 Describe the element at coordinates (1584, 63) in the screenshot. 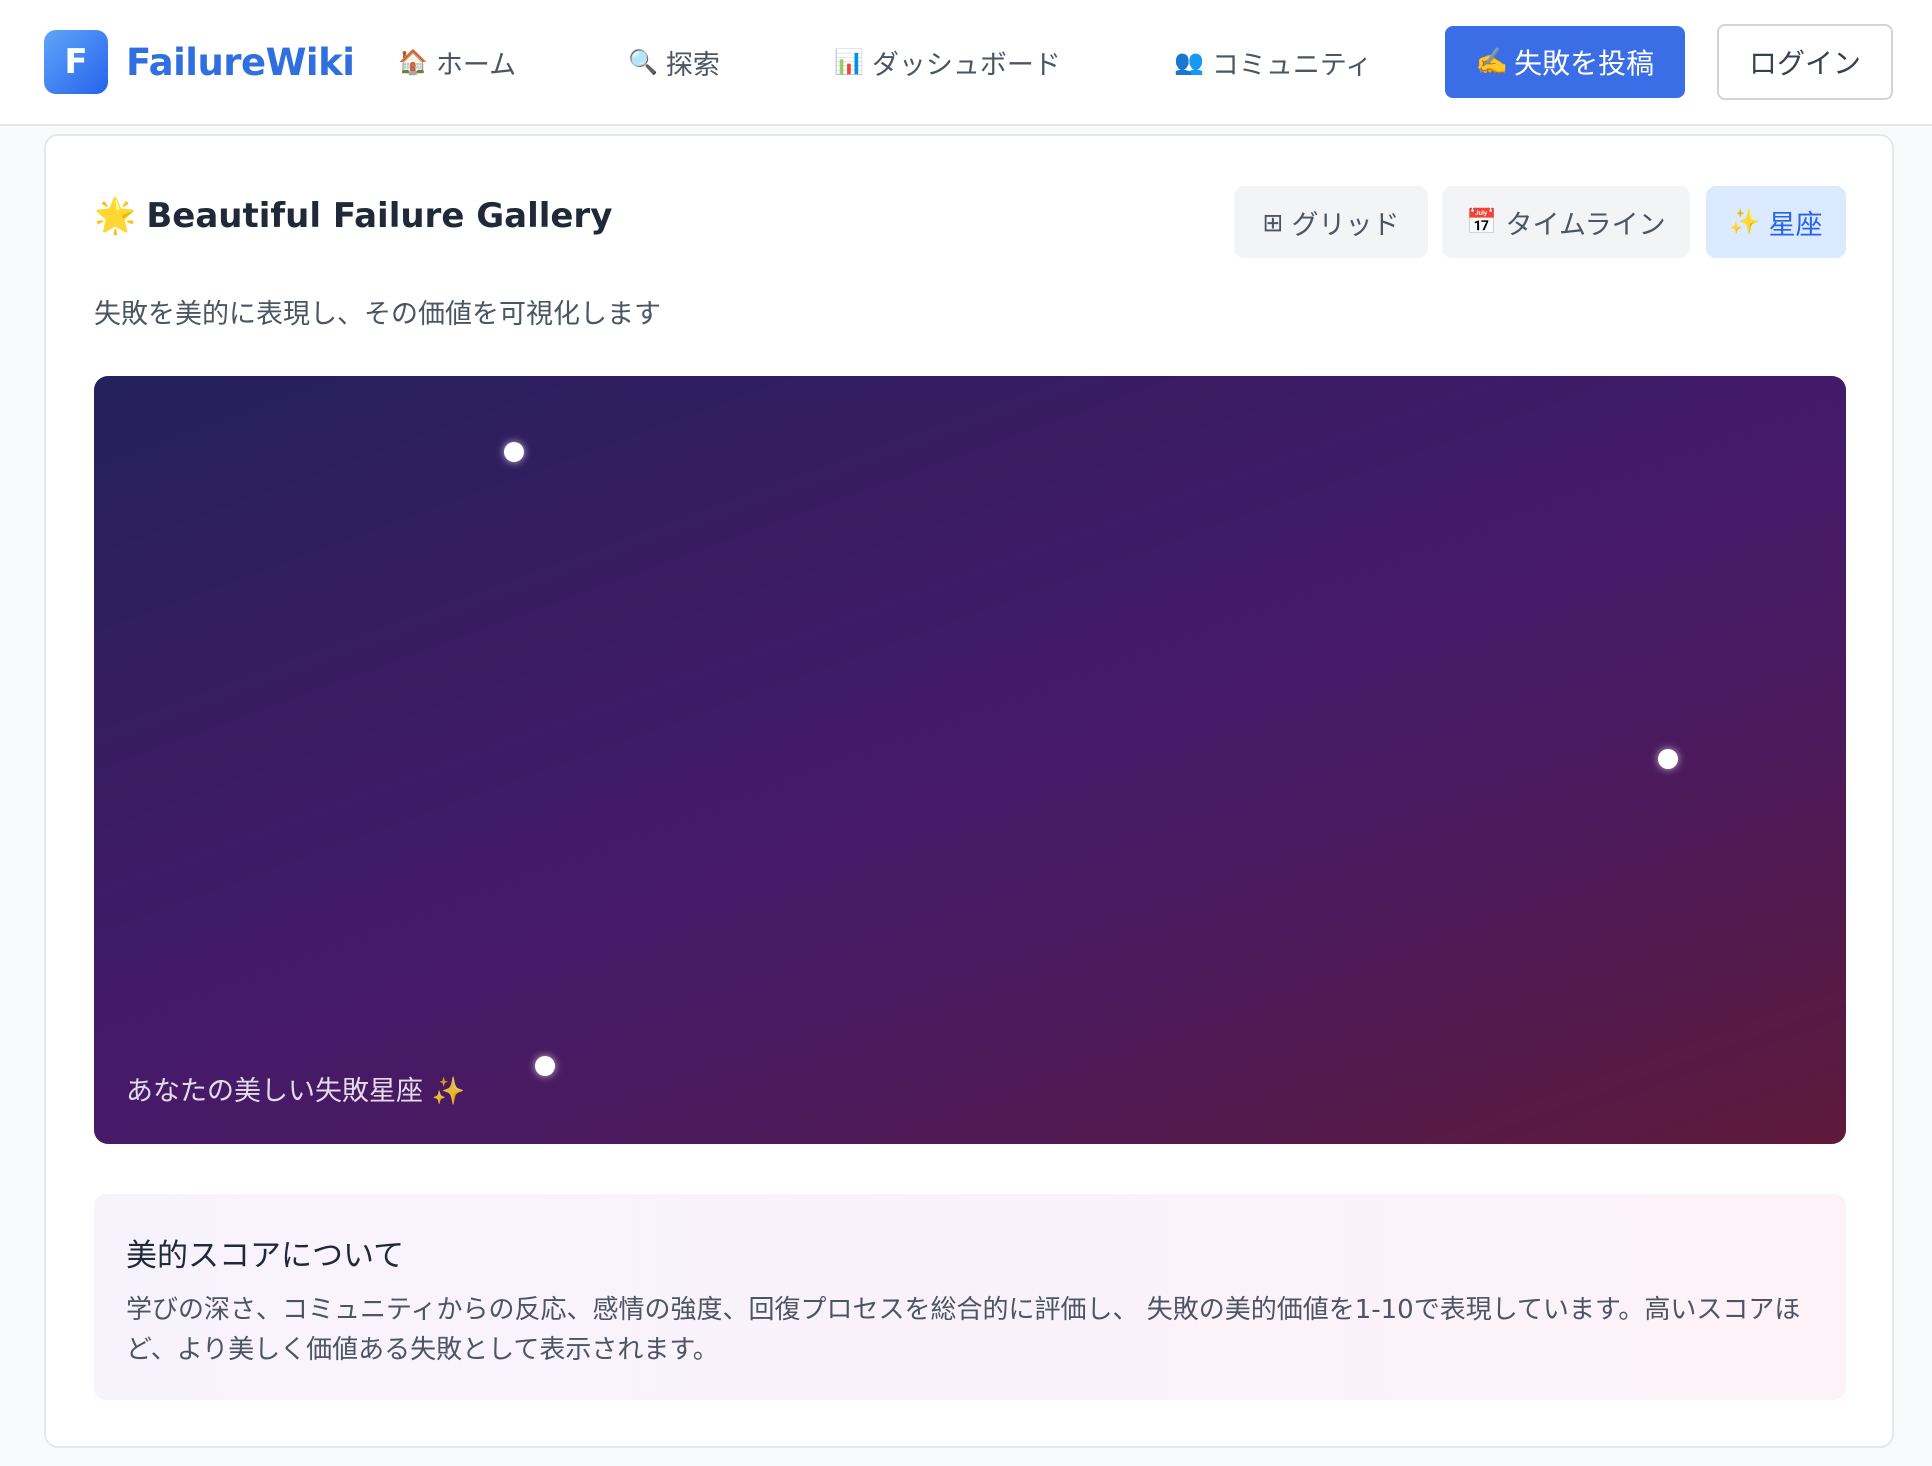

I see `post-failure-label: 失敗を投稿` at that location.